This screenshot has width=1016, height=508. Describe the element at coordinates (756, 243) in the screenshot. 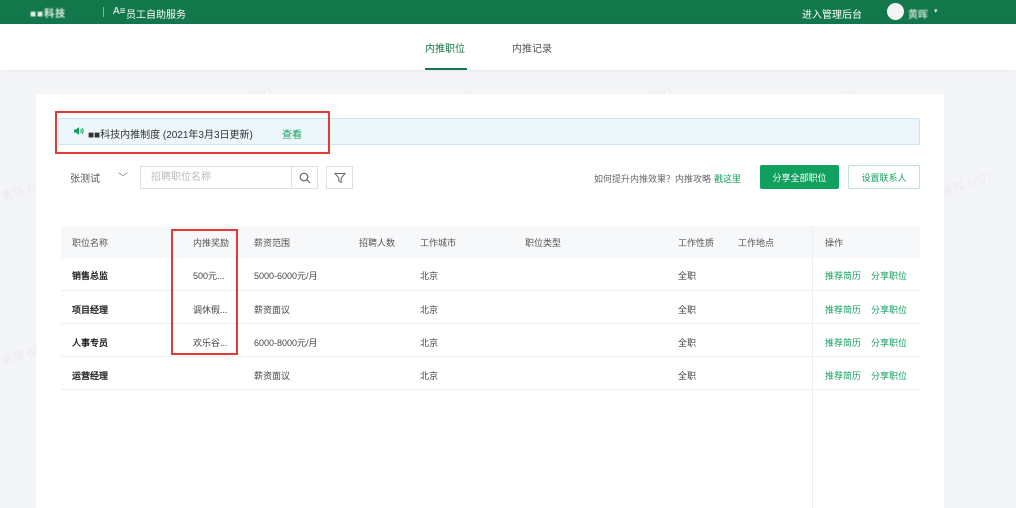

I see `column-header-work-location: 工作地点` at that location.